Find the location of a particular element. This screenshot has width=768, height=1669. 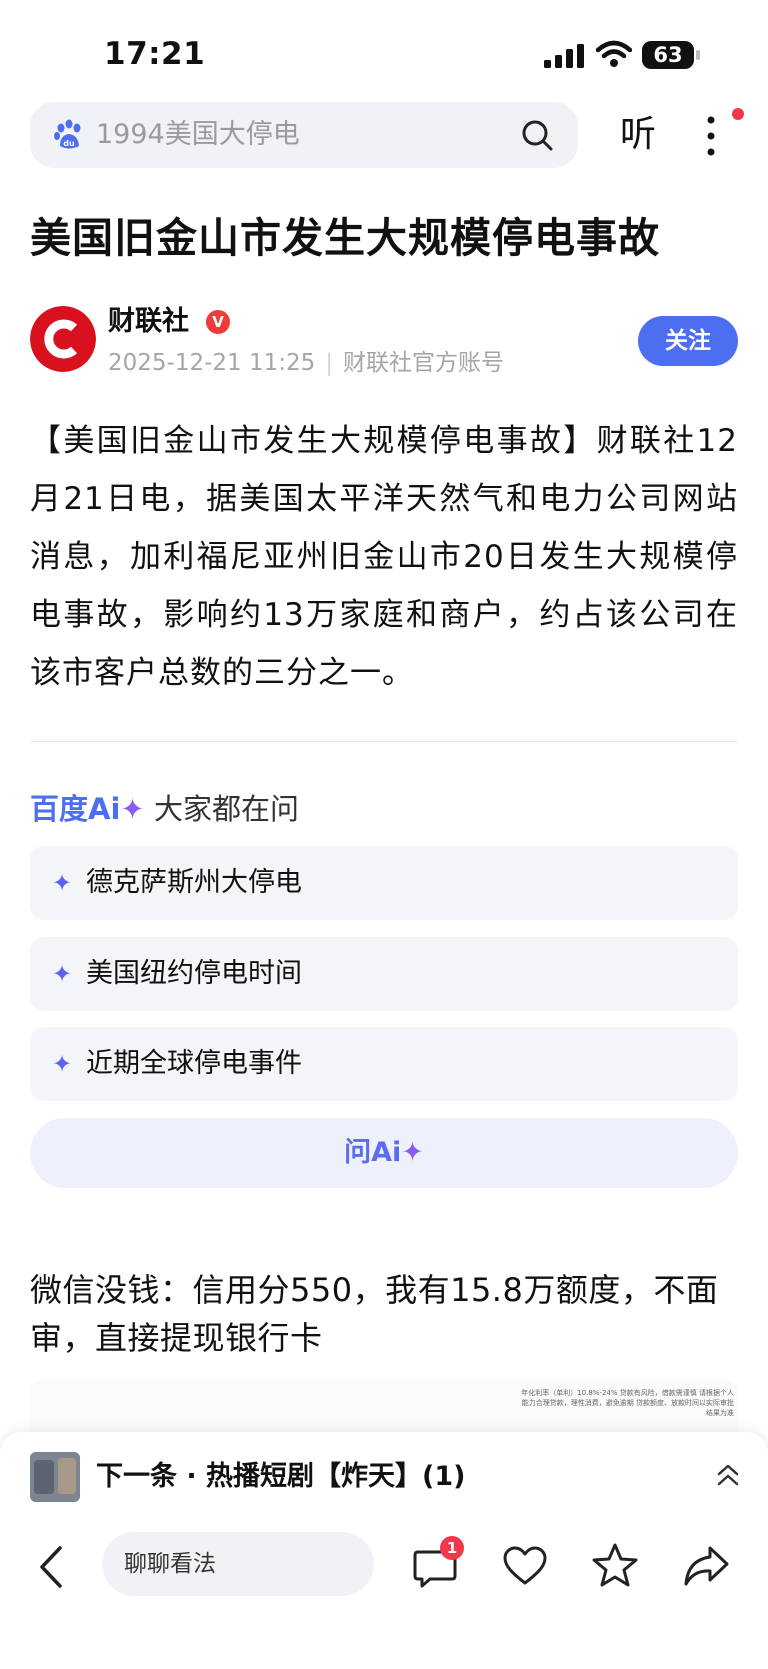

follow-button: 关注 is located at coordinates (688, 341).